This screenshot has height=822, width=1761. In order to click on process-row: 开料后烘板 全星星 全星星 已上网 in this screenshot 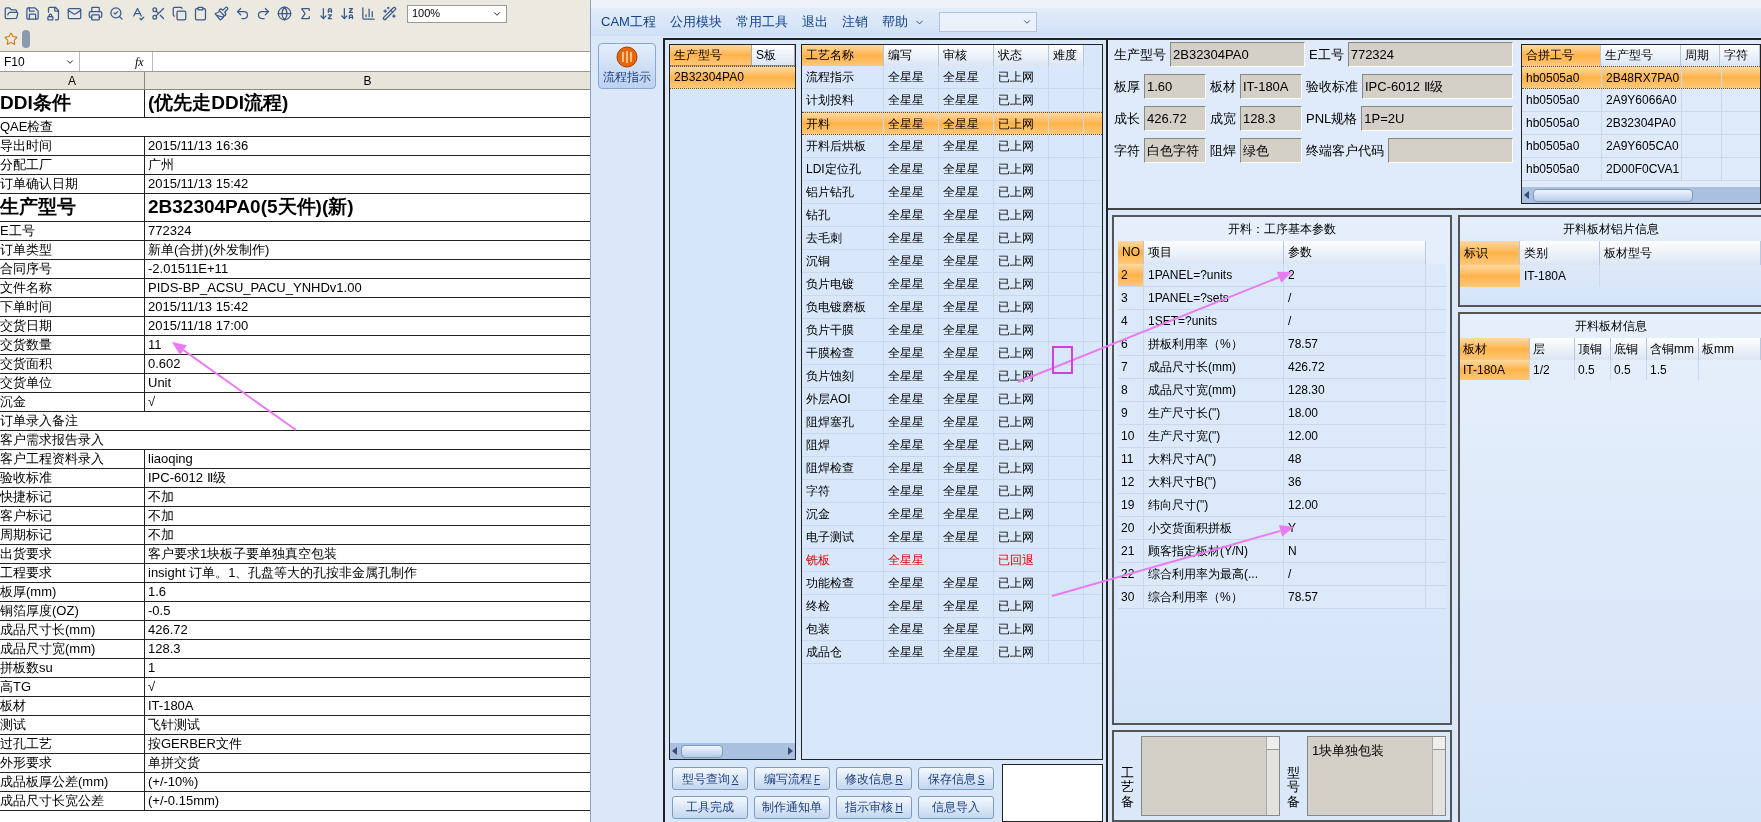, I will do `click(952, 146)`.